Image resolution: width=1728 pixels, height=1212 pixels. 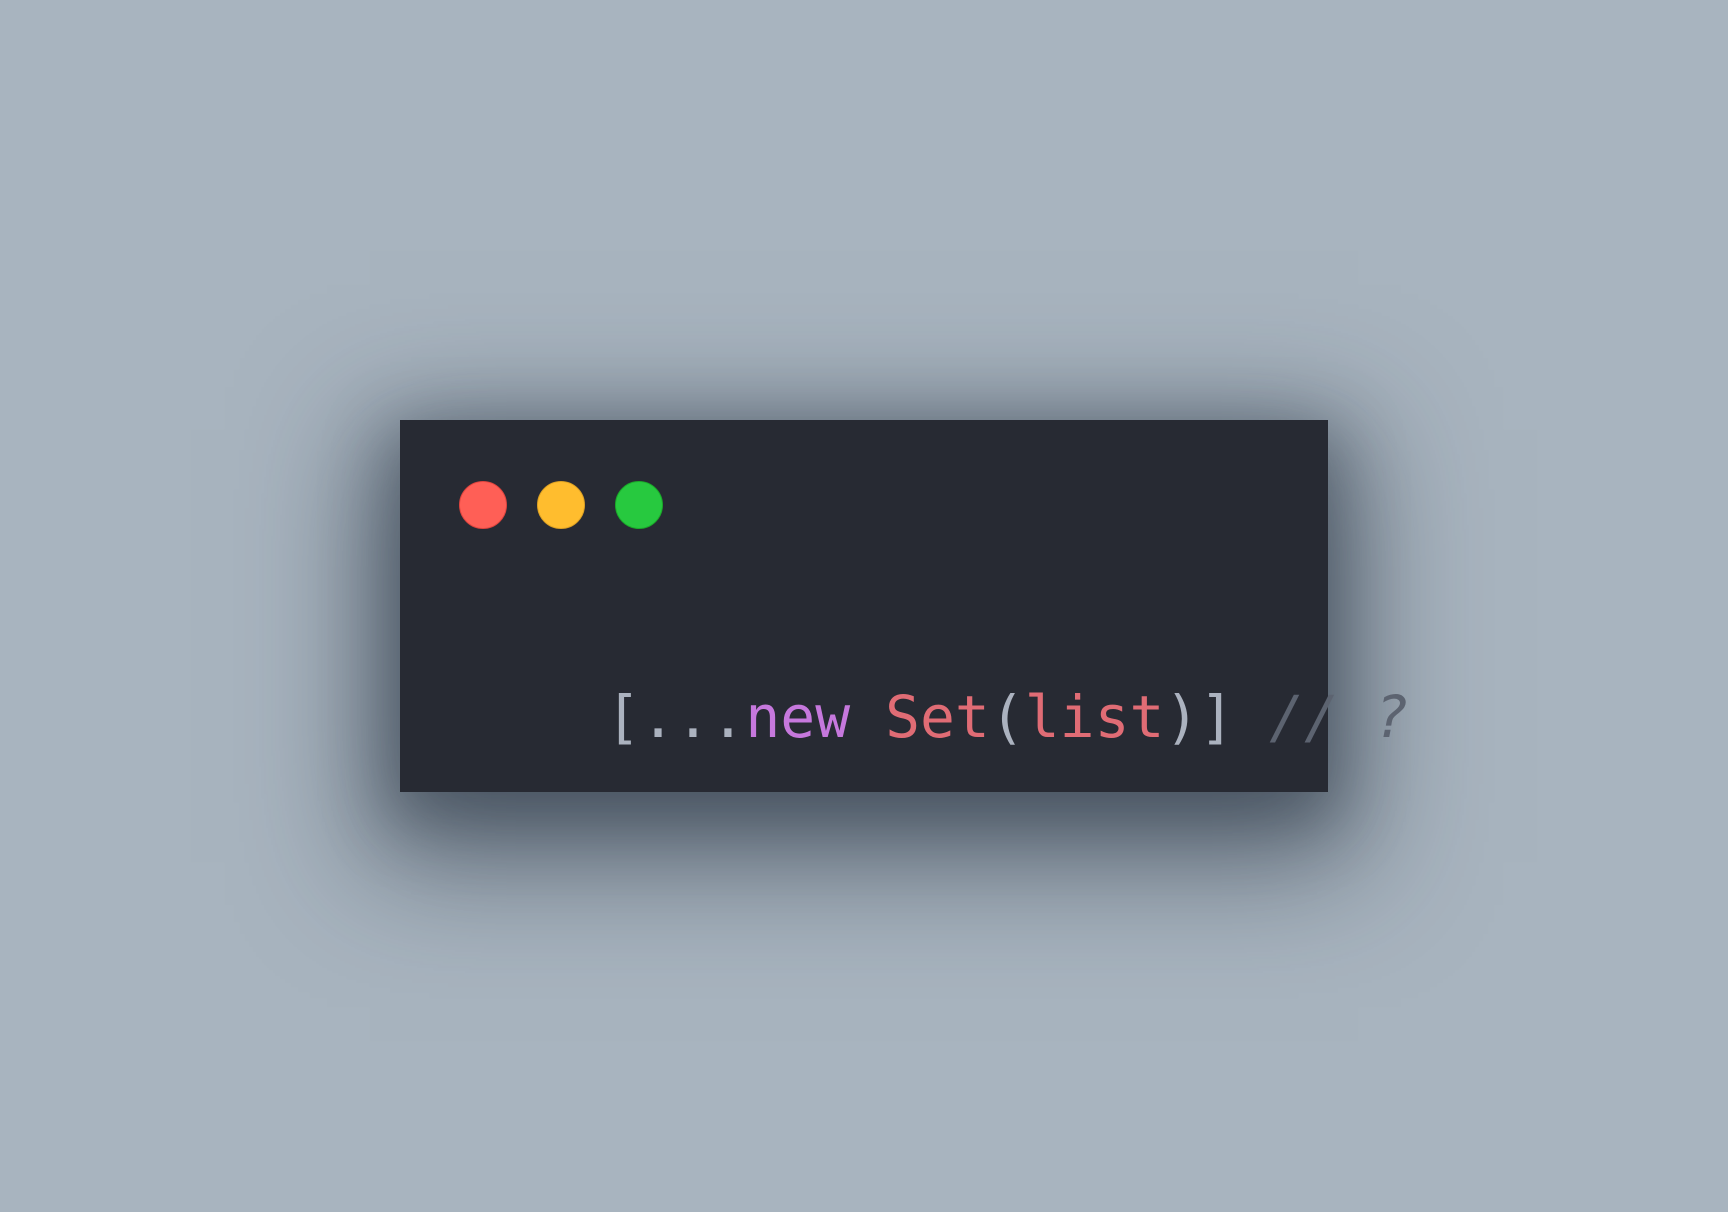 I want to click on window-controls, so click(x=561, y=505).